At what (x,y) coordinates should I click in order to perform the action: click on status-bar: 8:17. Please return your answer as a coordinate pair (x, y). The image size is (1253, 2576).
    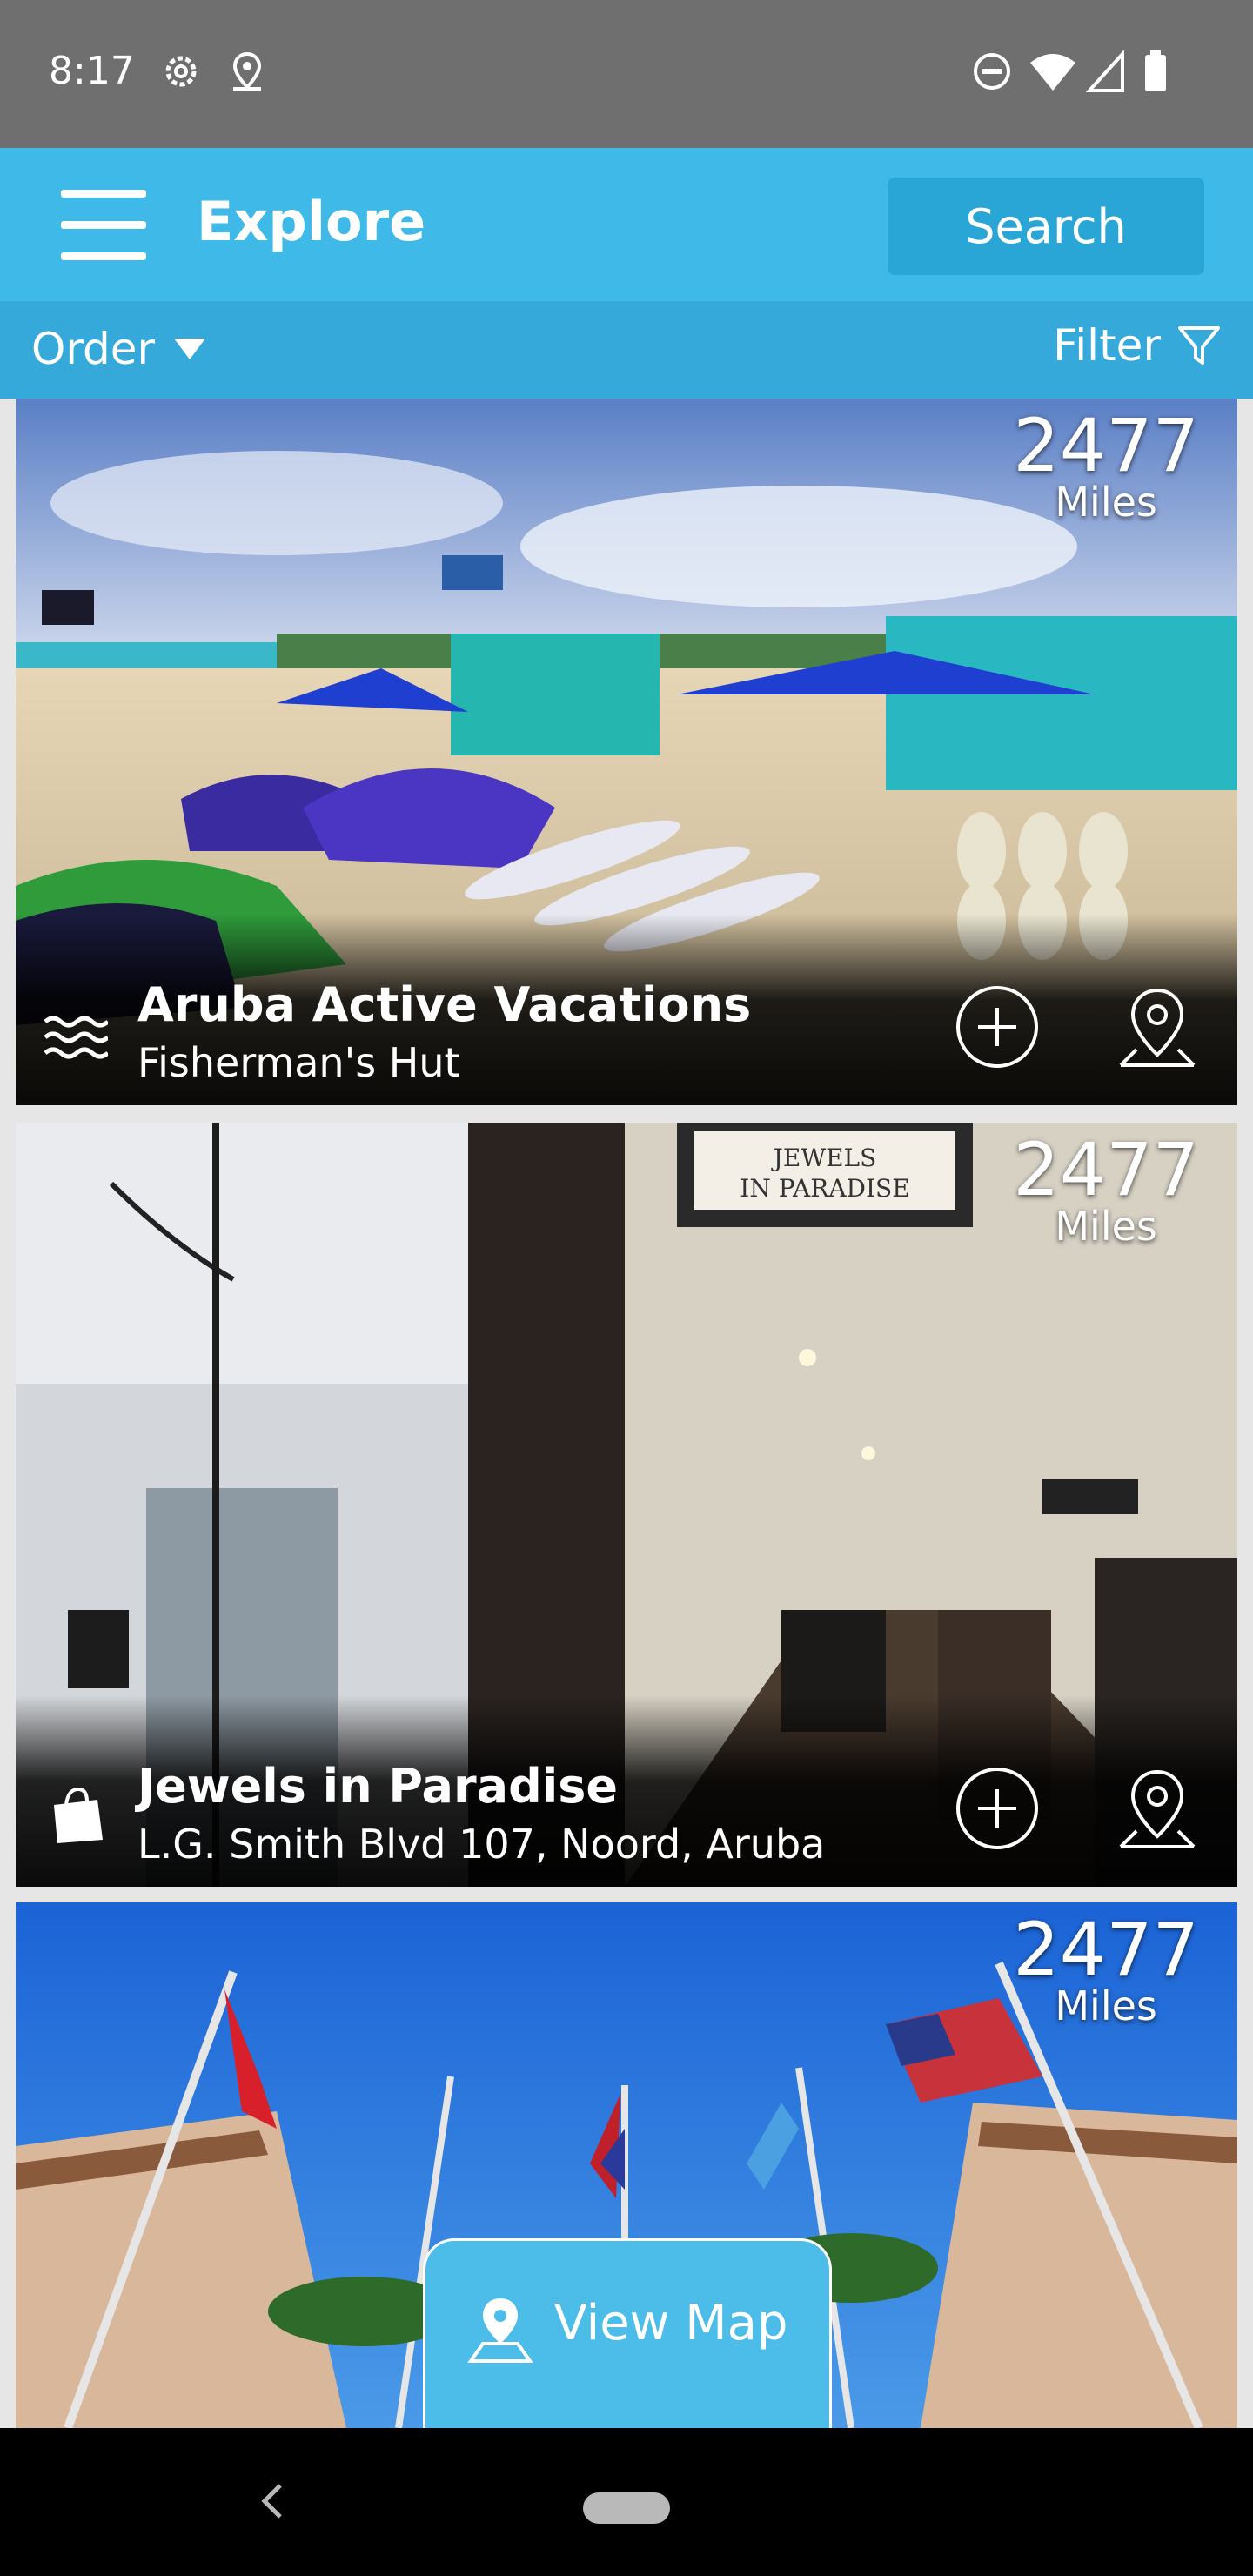
    Looking at the image, I should click on (626, 74).